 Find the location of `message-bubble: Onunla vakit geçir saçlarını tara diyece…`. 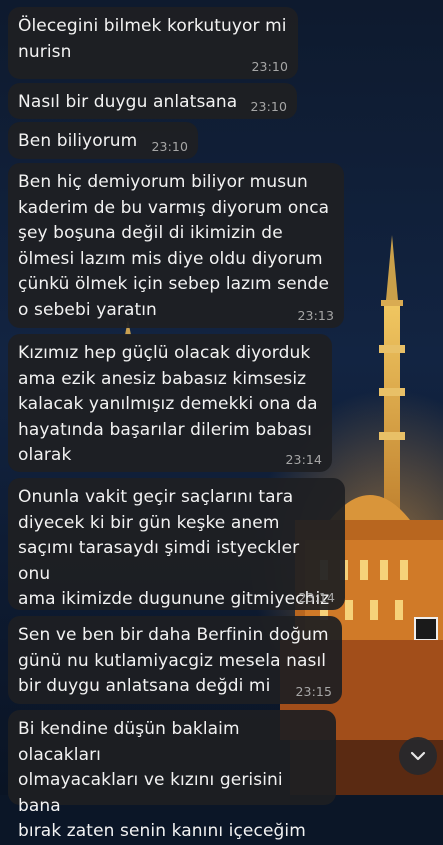

message-bubble: Onunla vakit geçir saçlarını tara diyece… is located at coordinates (176, 544).